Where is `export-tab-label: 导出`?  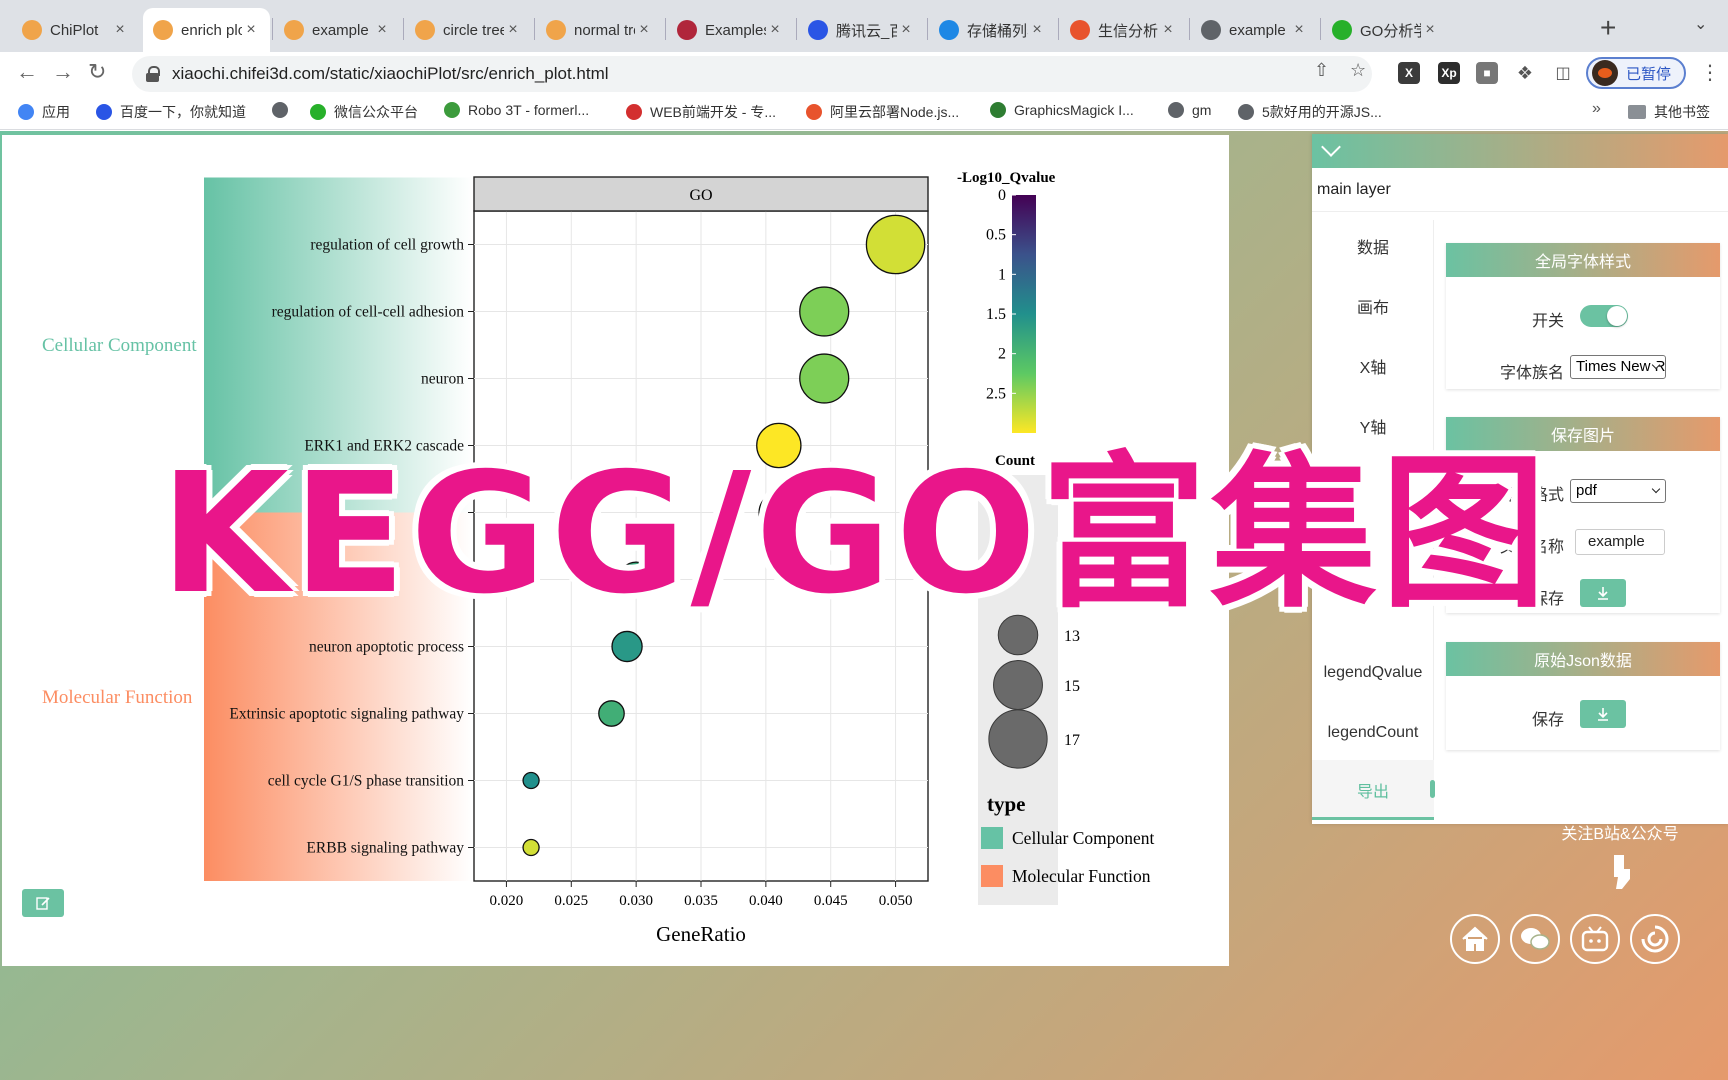 export-tab-label: 导出 is located at coordinates (1372, 792).